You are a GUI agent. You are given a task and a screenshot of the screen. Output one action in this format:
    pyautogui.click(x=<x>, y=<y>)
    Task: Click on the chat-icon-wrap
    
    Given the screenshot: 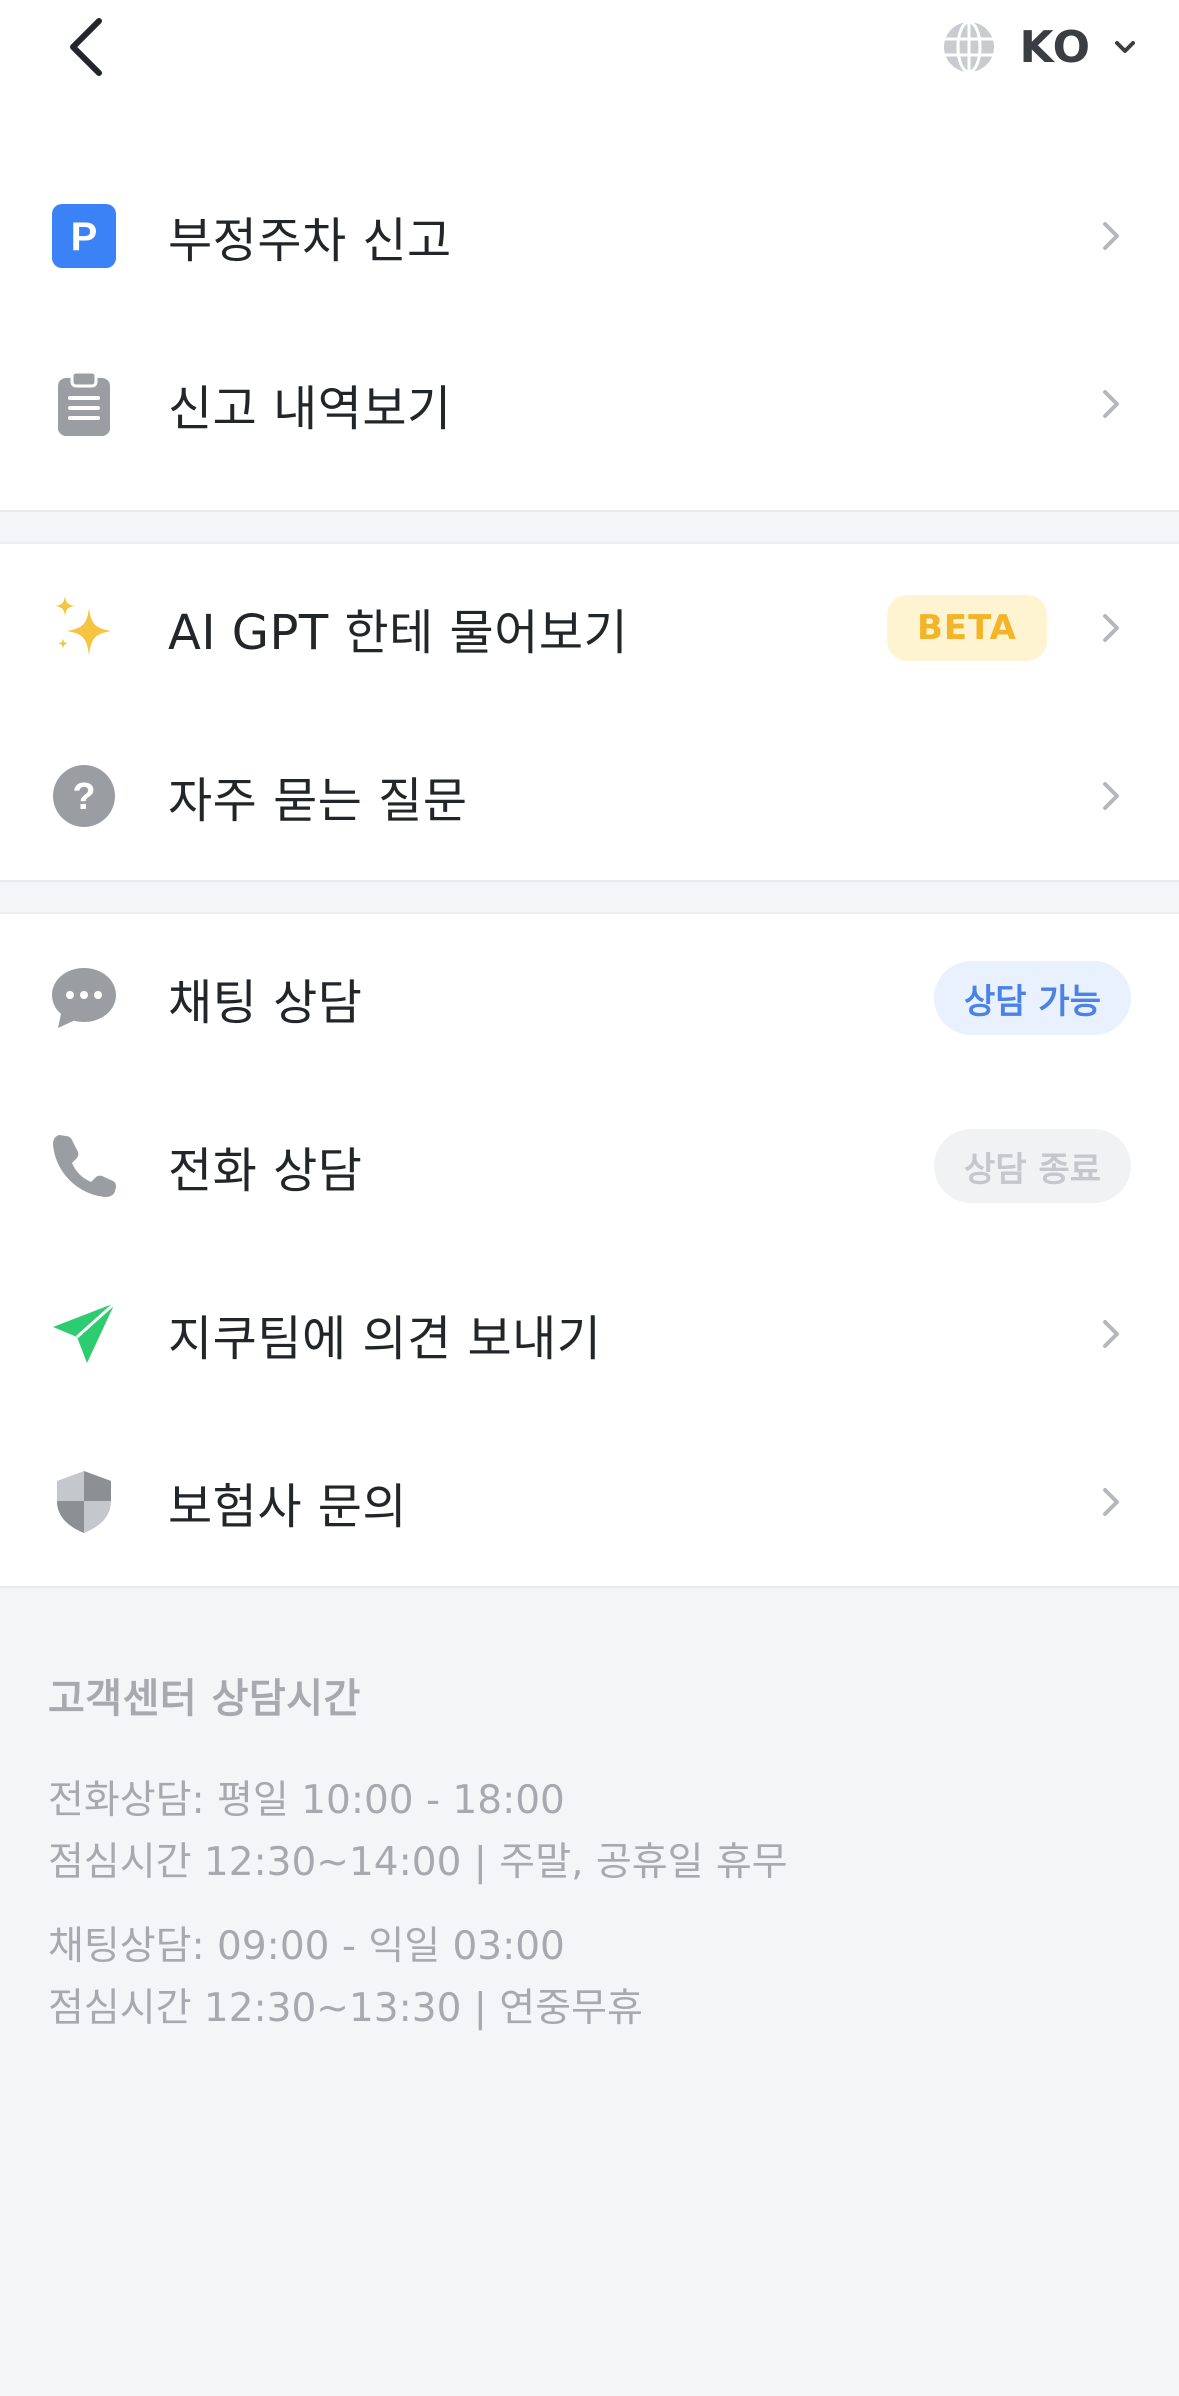 What is the action you would take?
    pyautogui.click(x=84, y=998)
    